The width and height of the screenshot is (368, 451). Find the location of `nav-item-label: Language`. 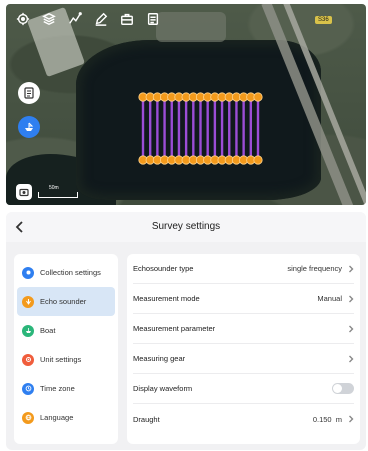

nav-item-label: Language is located at coordinates (57, 417).